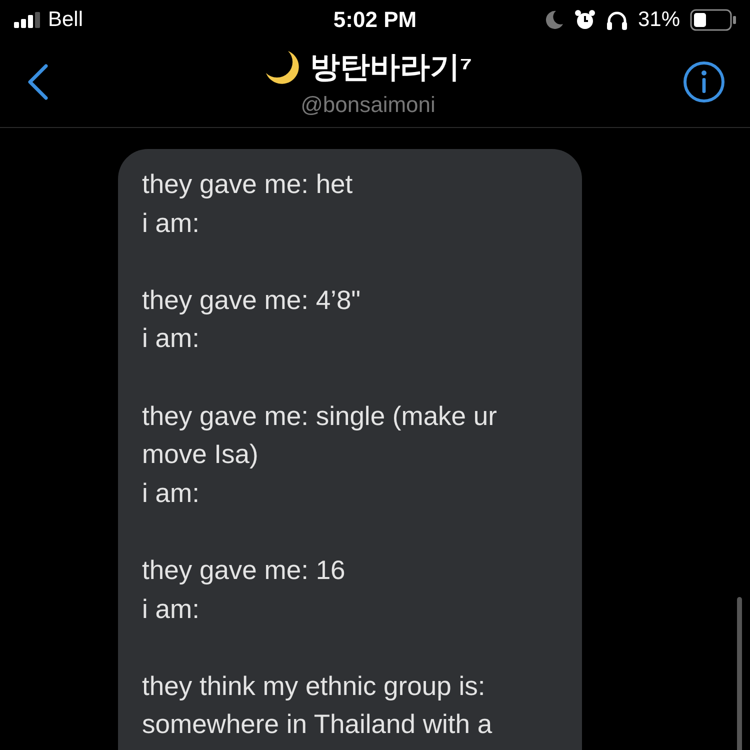 This screenshot has width=750, height=750. Describe the element at coordinates (283, 67) in the screenshot. I see `crescent-moon-icon` at that location.